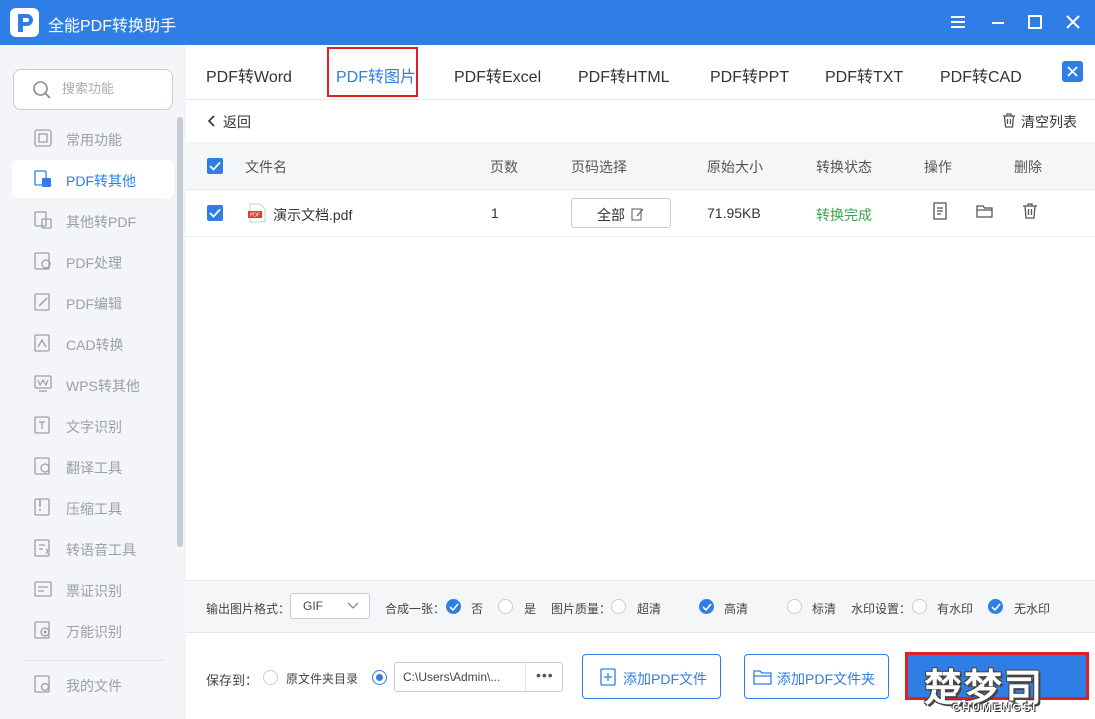  I want to click on pdf-file-icon: PDF, so click(257, 213).